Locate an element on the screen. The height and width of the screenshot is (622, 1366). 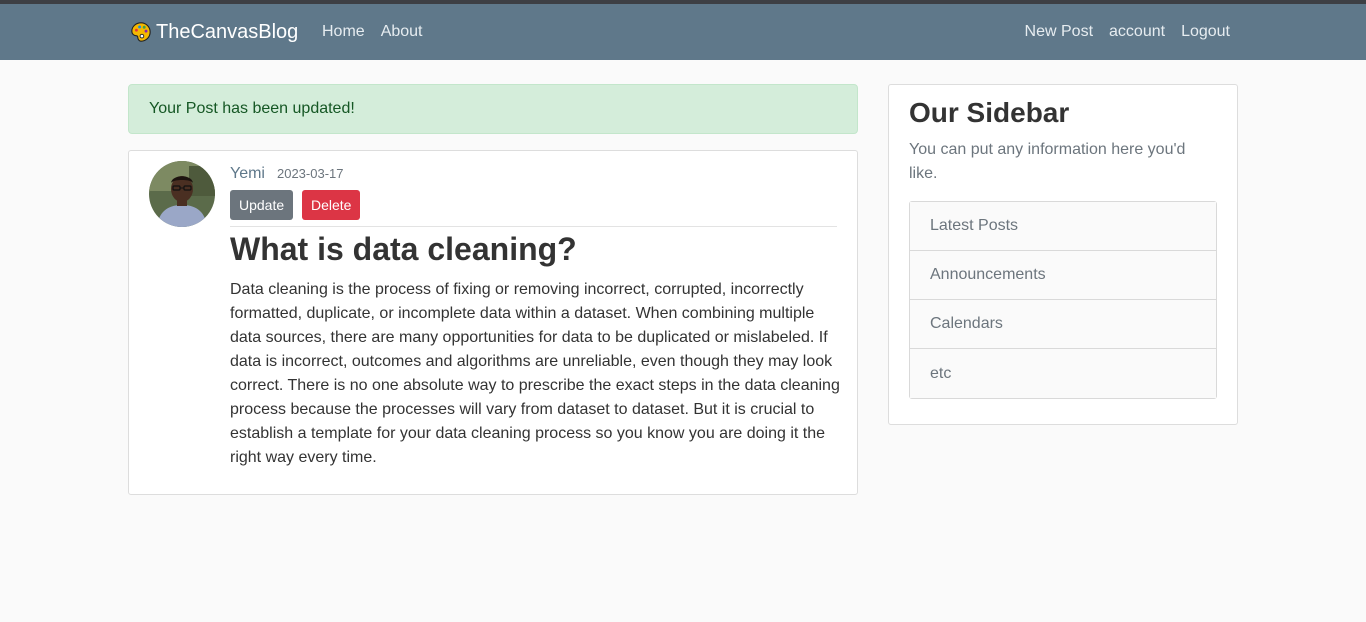
sidebar-item-latest-posts: Latest Posts is located at coordinates (1063, 226).